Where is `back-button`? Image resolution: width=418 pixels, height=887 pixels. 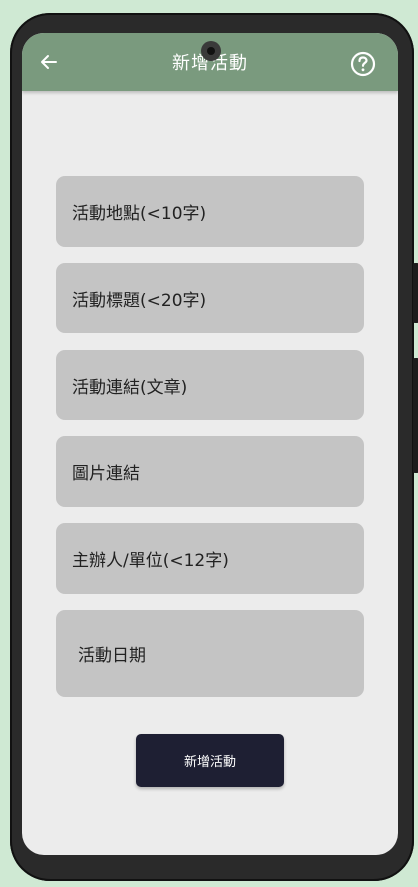
back-button is located at coordinates (49, 62).